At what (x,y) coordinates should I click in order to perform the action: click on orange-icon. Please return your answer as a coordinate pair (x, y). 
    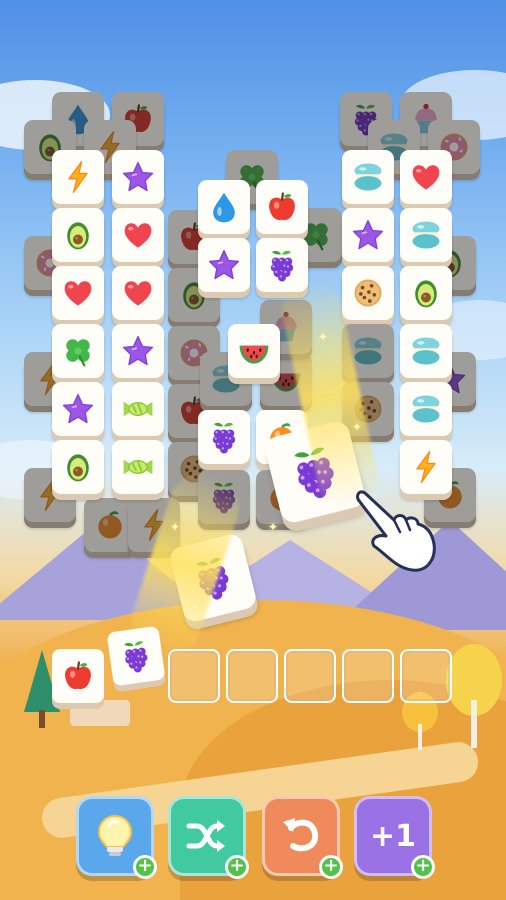
    Looking at the image, I should click on (110, 525).